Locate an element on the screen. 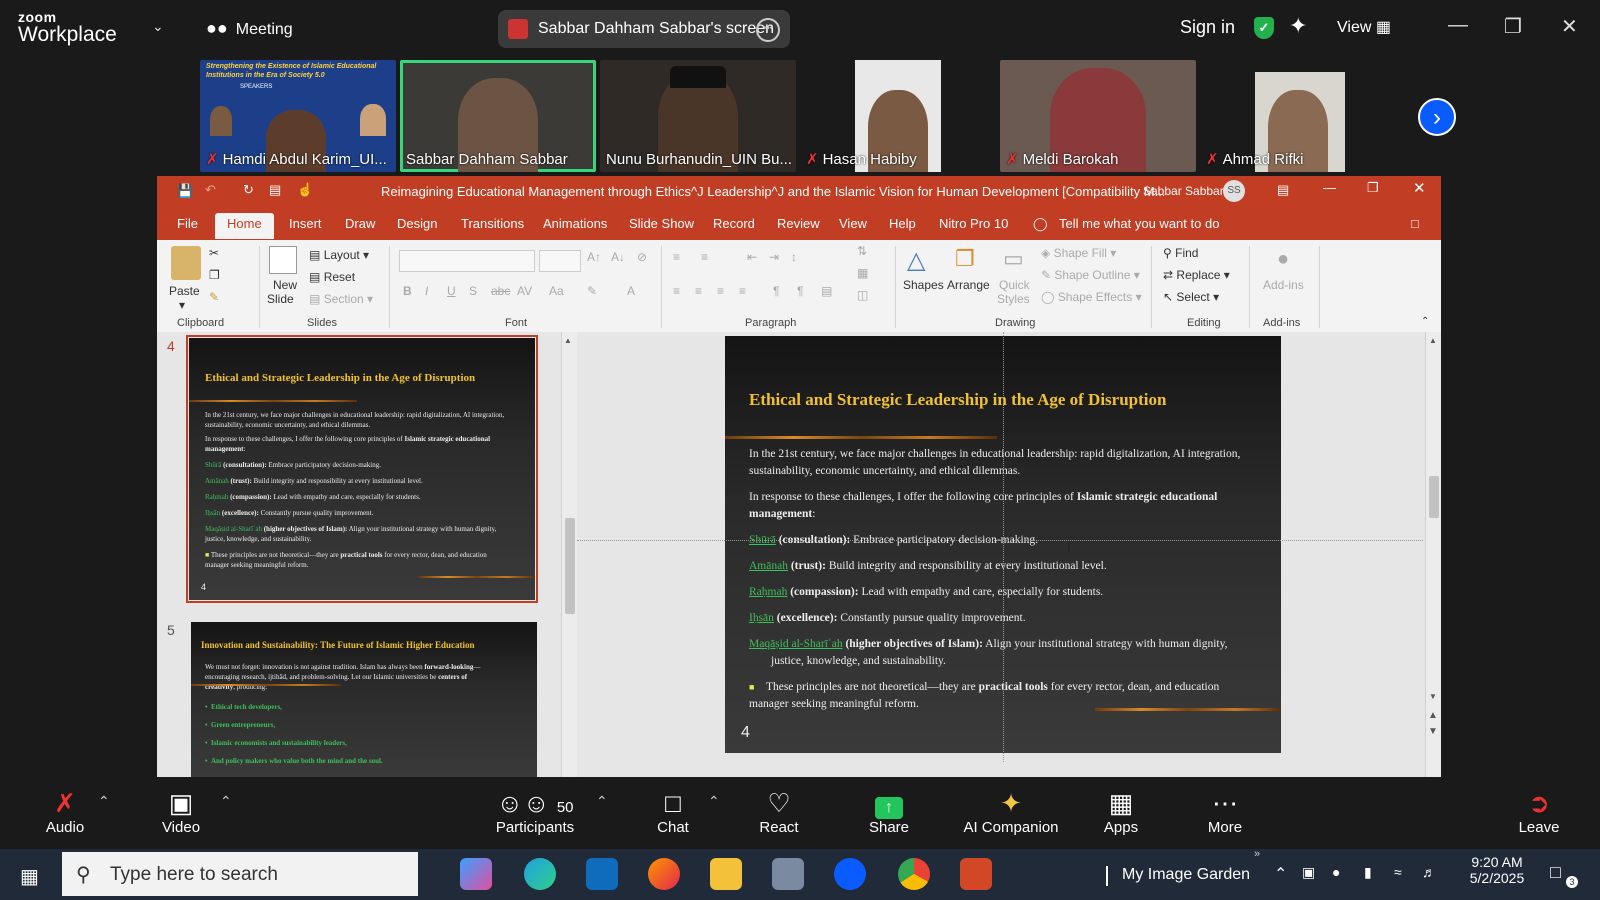 This screenshot has width=1600, height=900. file-explorer-icon is located at coordinates (726, 874).